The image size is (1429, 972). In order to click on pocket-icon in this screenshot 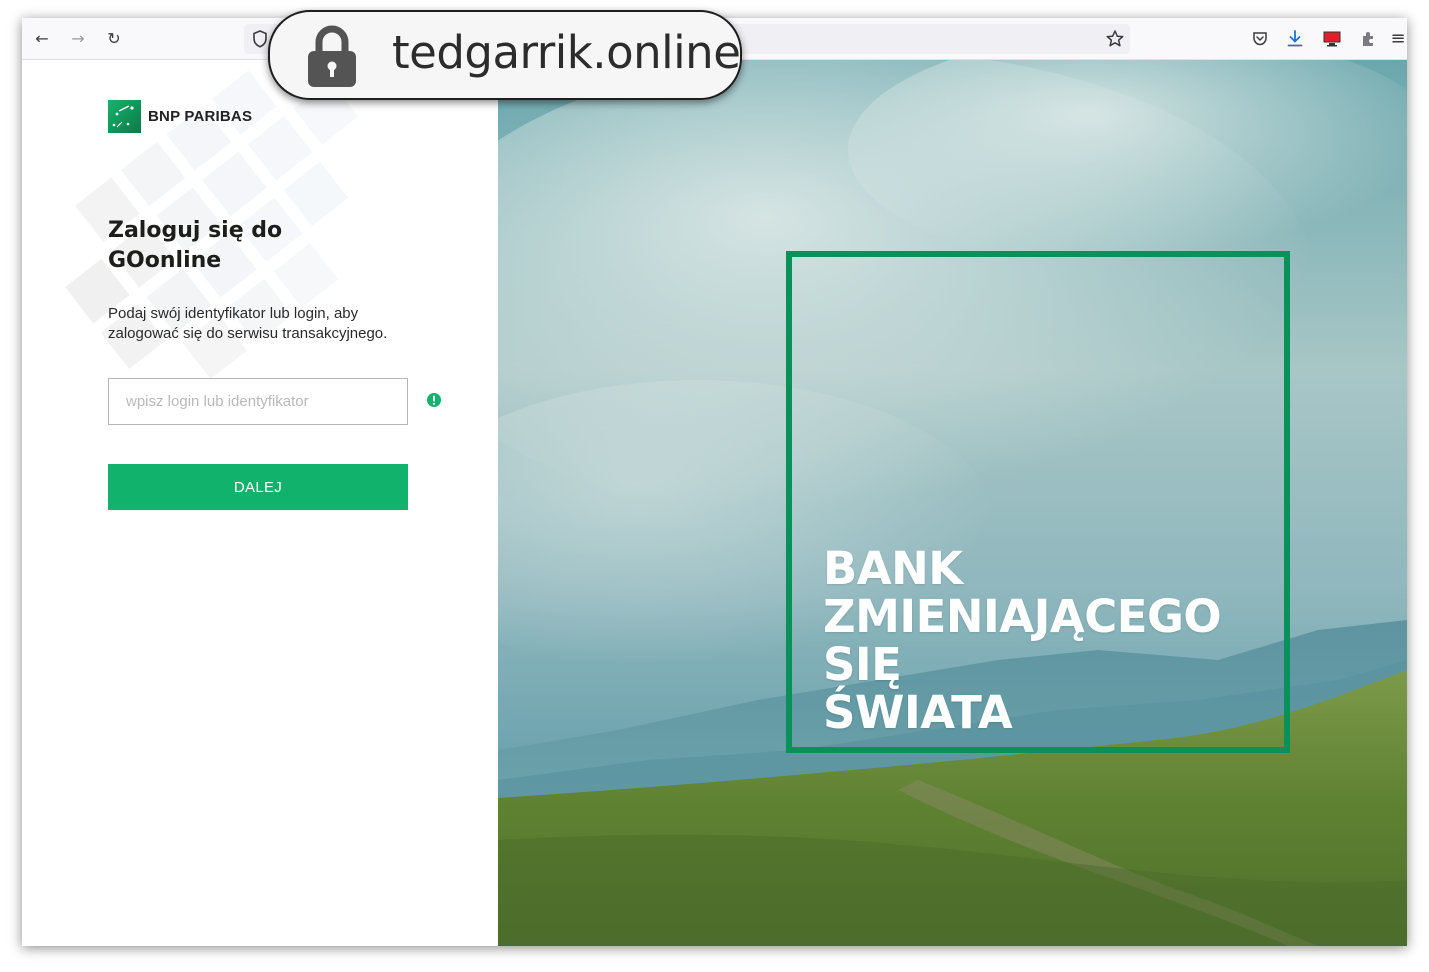, I will do `click(1260, 39)`.